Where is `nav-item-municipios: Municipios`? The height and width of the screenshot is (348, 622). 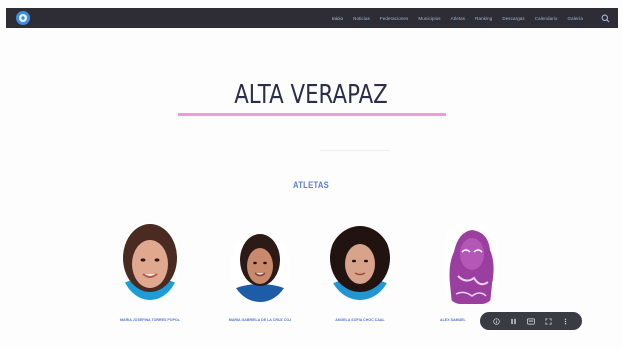 nav-item-municipios: Municipios is located at coordinates (429, 18).